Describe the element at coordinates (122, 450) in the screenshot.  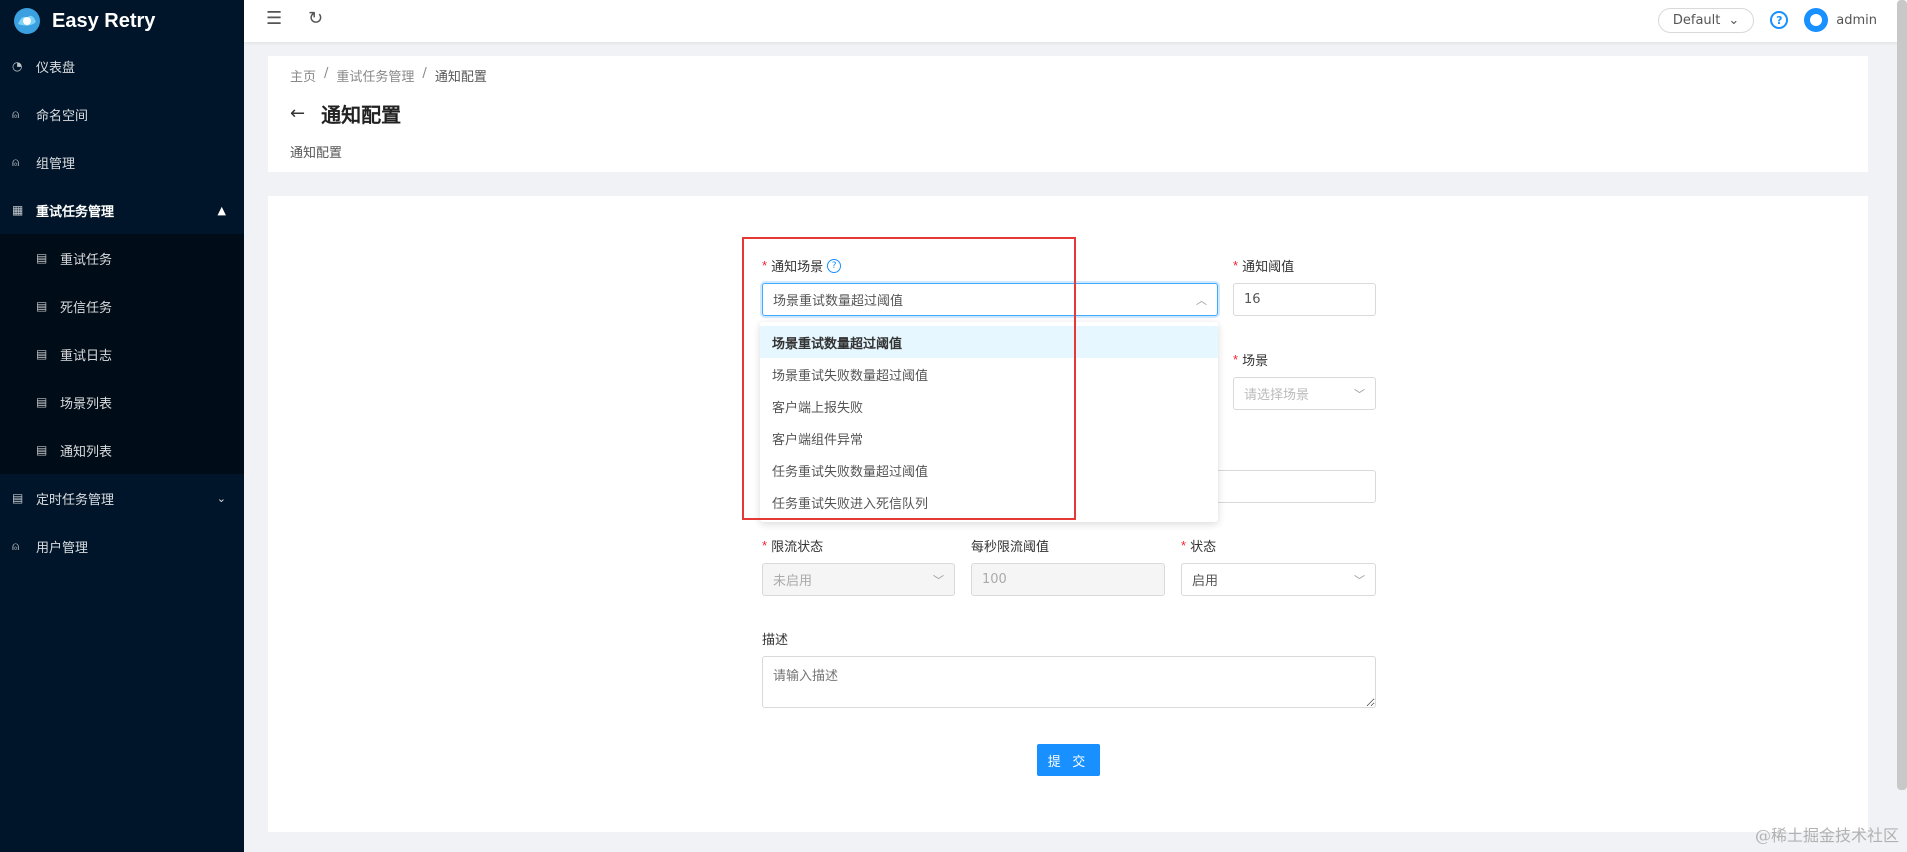
I see `sidebar-item-notify-list: ▤ 通知列表` at that location.